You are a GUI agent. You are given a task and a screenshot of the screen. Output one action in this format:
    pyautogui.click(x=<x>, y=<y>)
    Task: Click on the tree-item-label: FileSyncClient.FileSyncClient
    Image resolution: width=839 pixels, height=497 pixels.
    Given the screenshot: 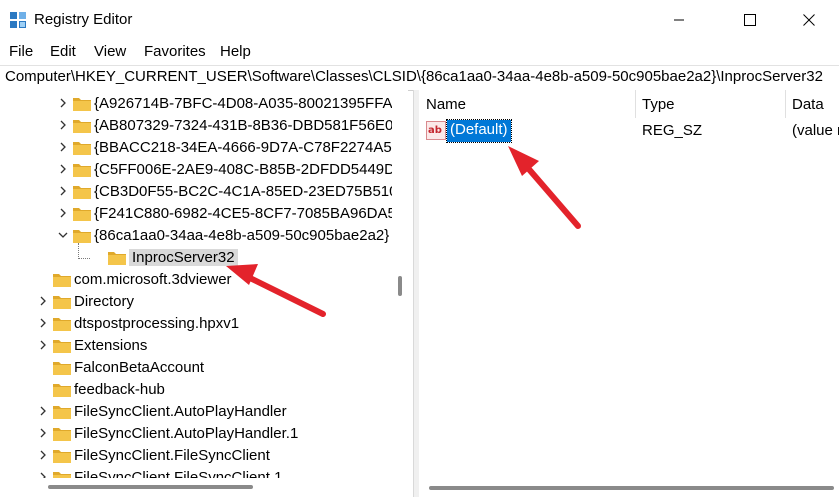 What is the action you would take?
    pyautogui.click(x=172, y=455)
    